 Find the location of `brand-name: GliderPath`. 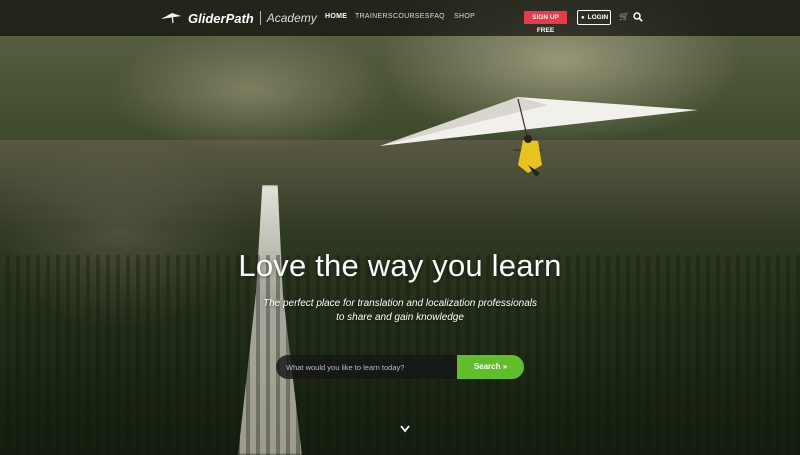

brand-name: GliderPath is located at coordinates (221, 18).